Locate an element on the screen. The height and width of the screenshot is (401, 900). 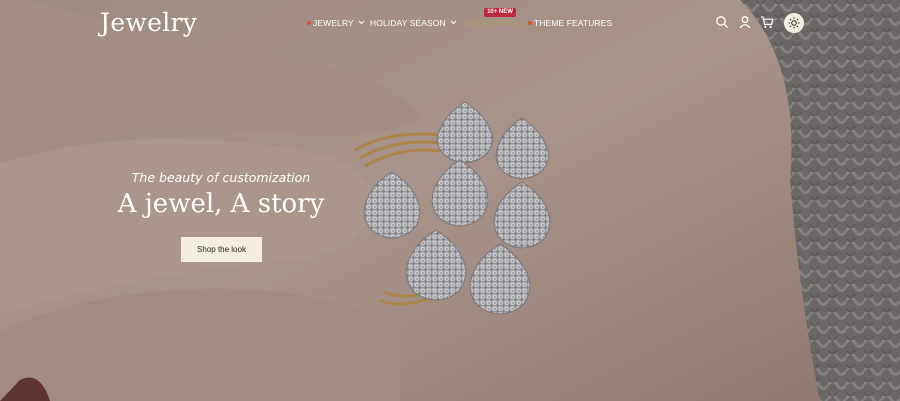
nav-item-holiday-season: HOLIDAY SEASON is located at coordinates (413, 23).